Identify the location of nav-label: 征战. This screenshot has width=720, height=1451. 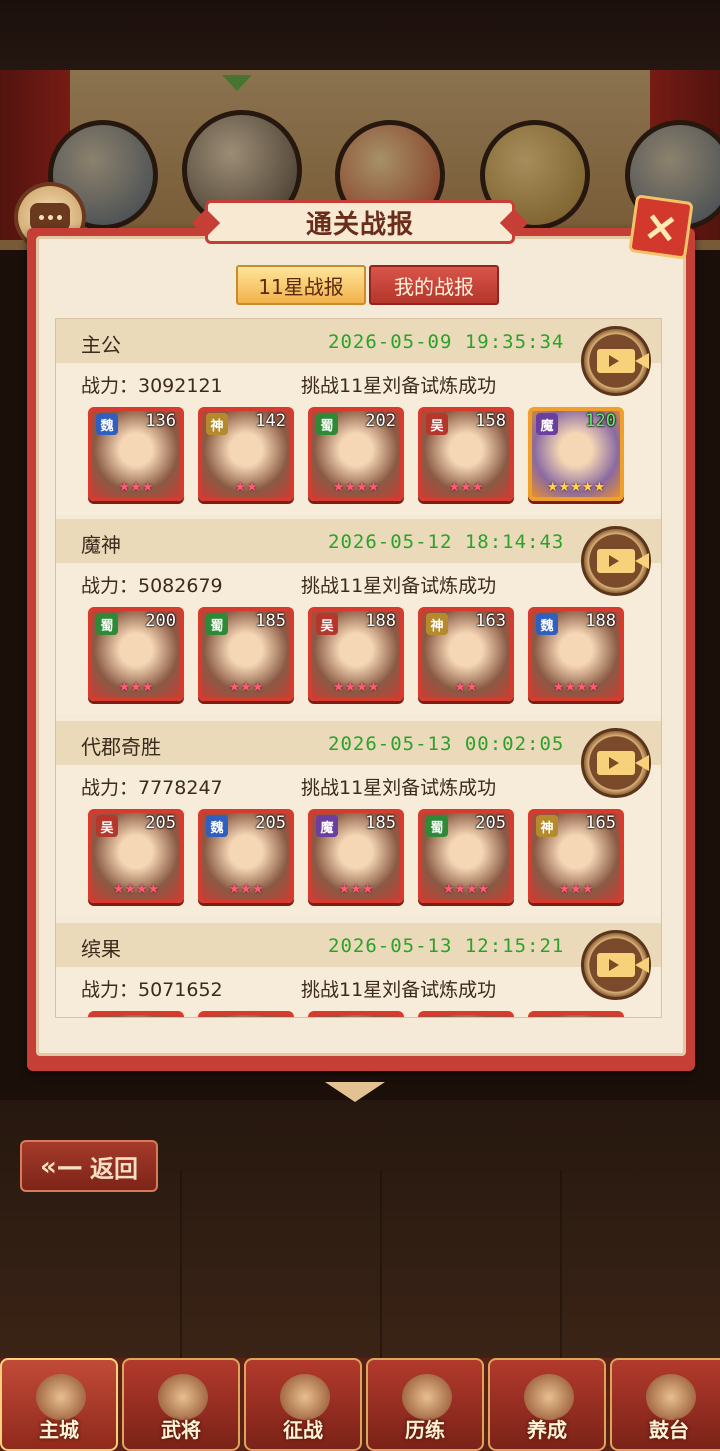
(303, 1430).